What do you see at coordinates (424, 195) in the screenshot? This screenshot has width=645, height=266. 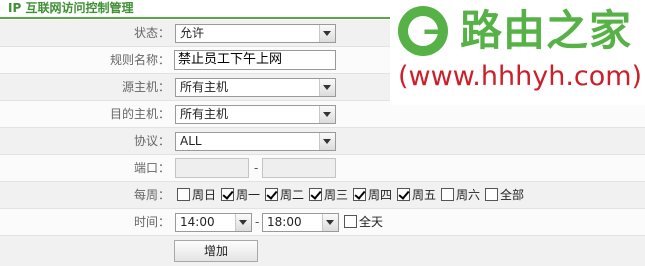 I see `weekday-label: 周五` at bounding box center [424, 195].